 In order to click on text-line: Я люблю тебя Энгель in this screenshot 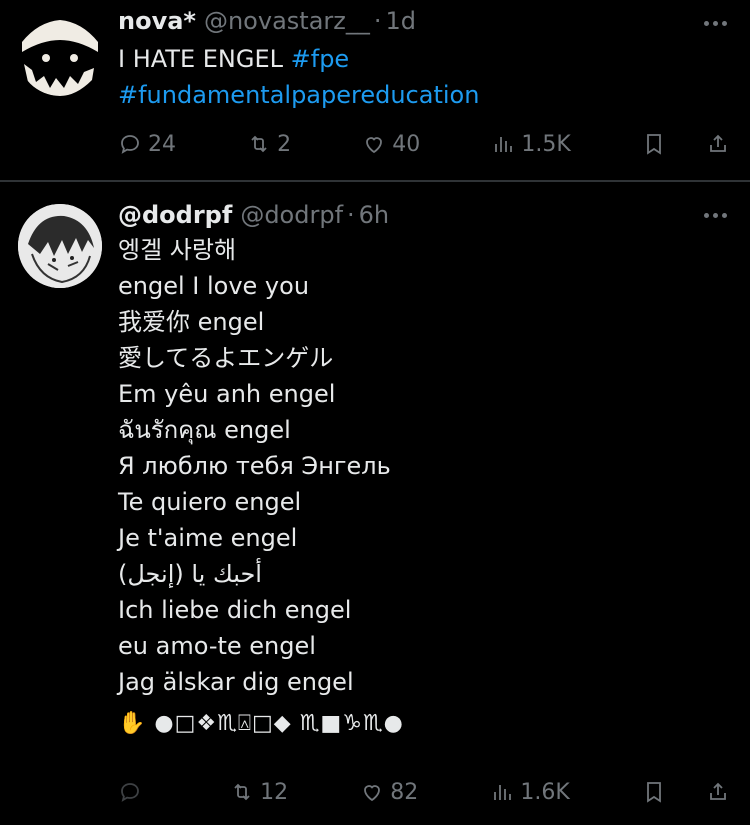, I will do `click(254, 466)`.